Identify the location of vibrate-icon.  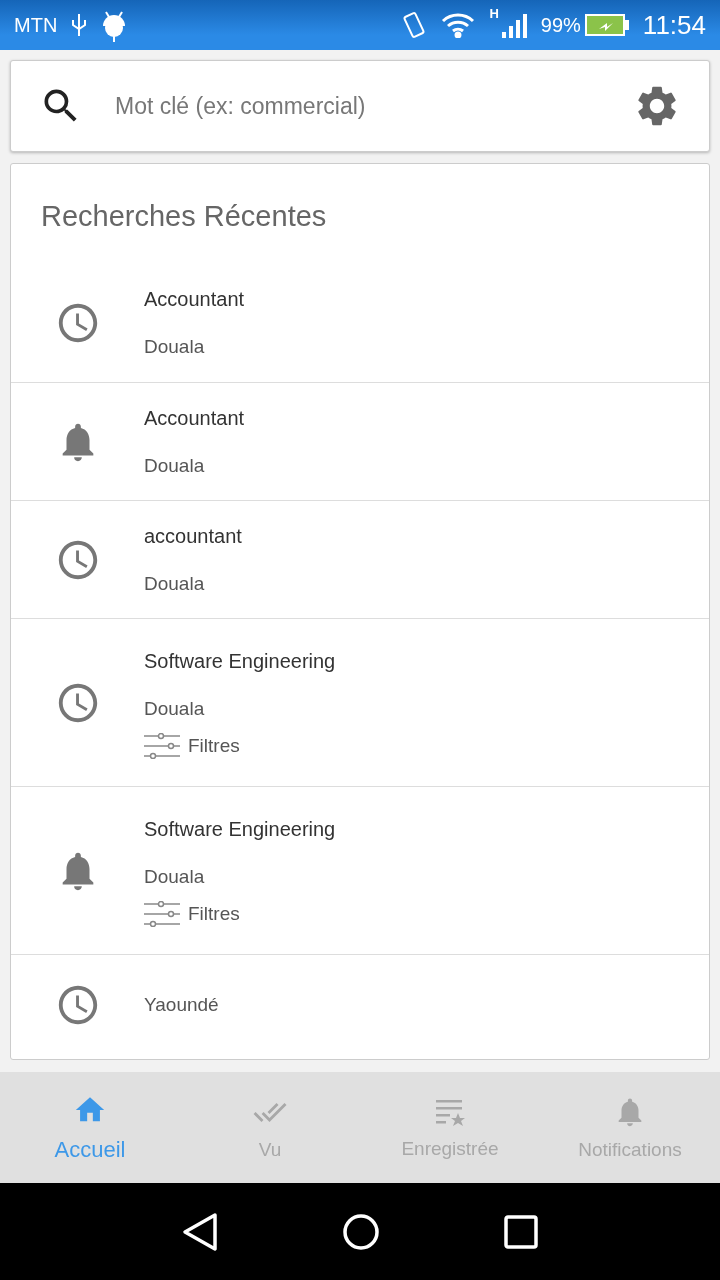
(414, 25).